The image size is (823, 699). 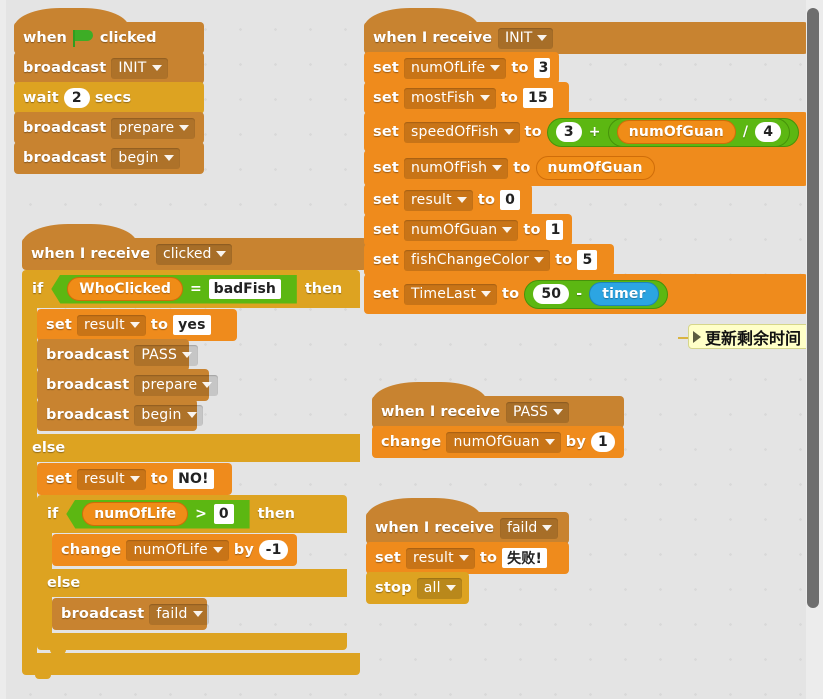 I want to click on block-set-numoffish: set numOfFish to numOfGuan, so click(x=586, y=170).